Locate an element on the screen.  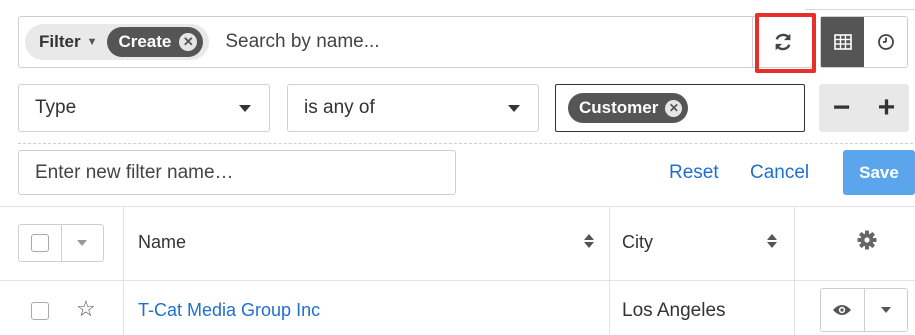
clock-icon is located at coordinates (885, 42).